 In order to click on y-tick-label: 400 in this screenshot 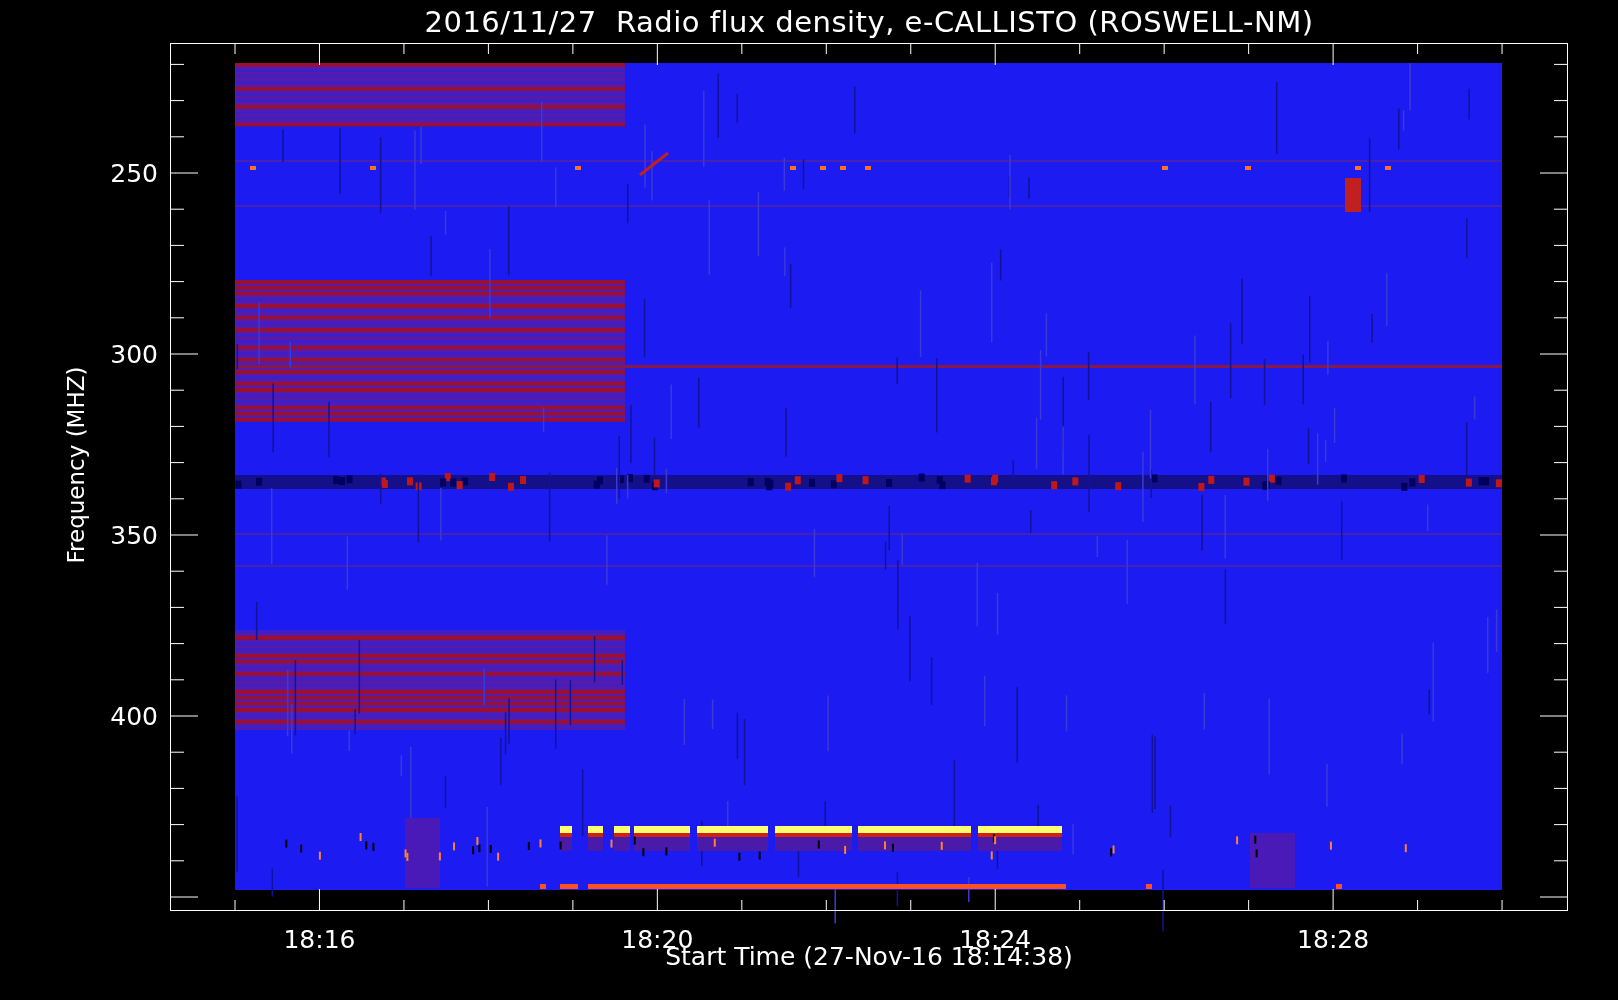, I will do `click(134, 716)`.